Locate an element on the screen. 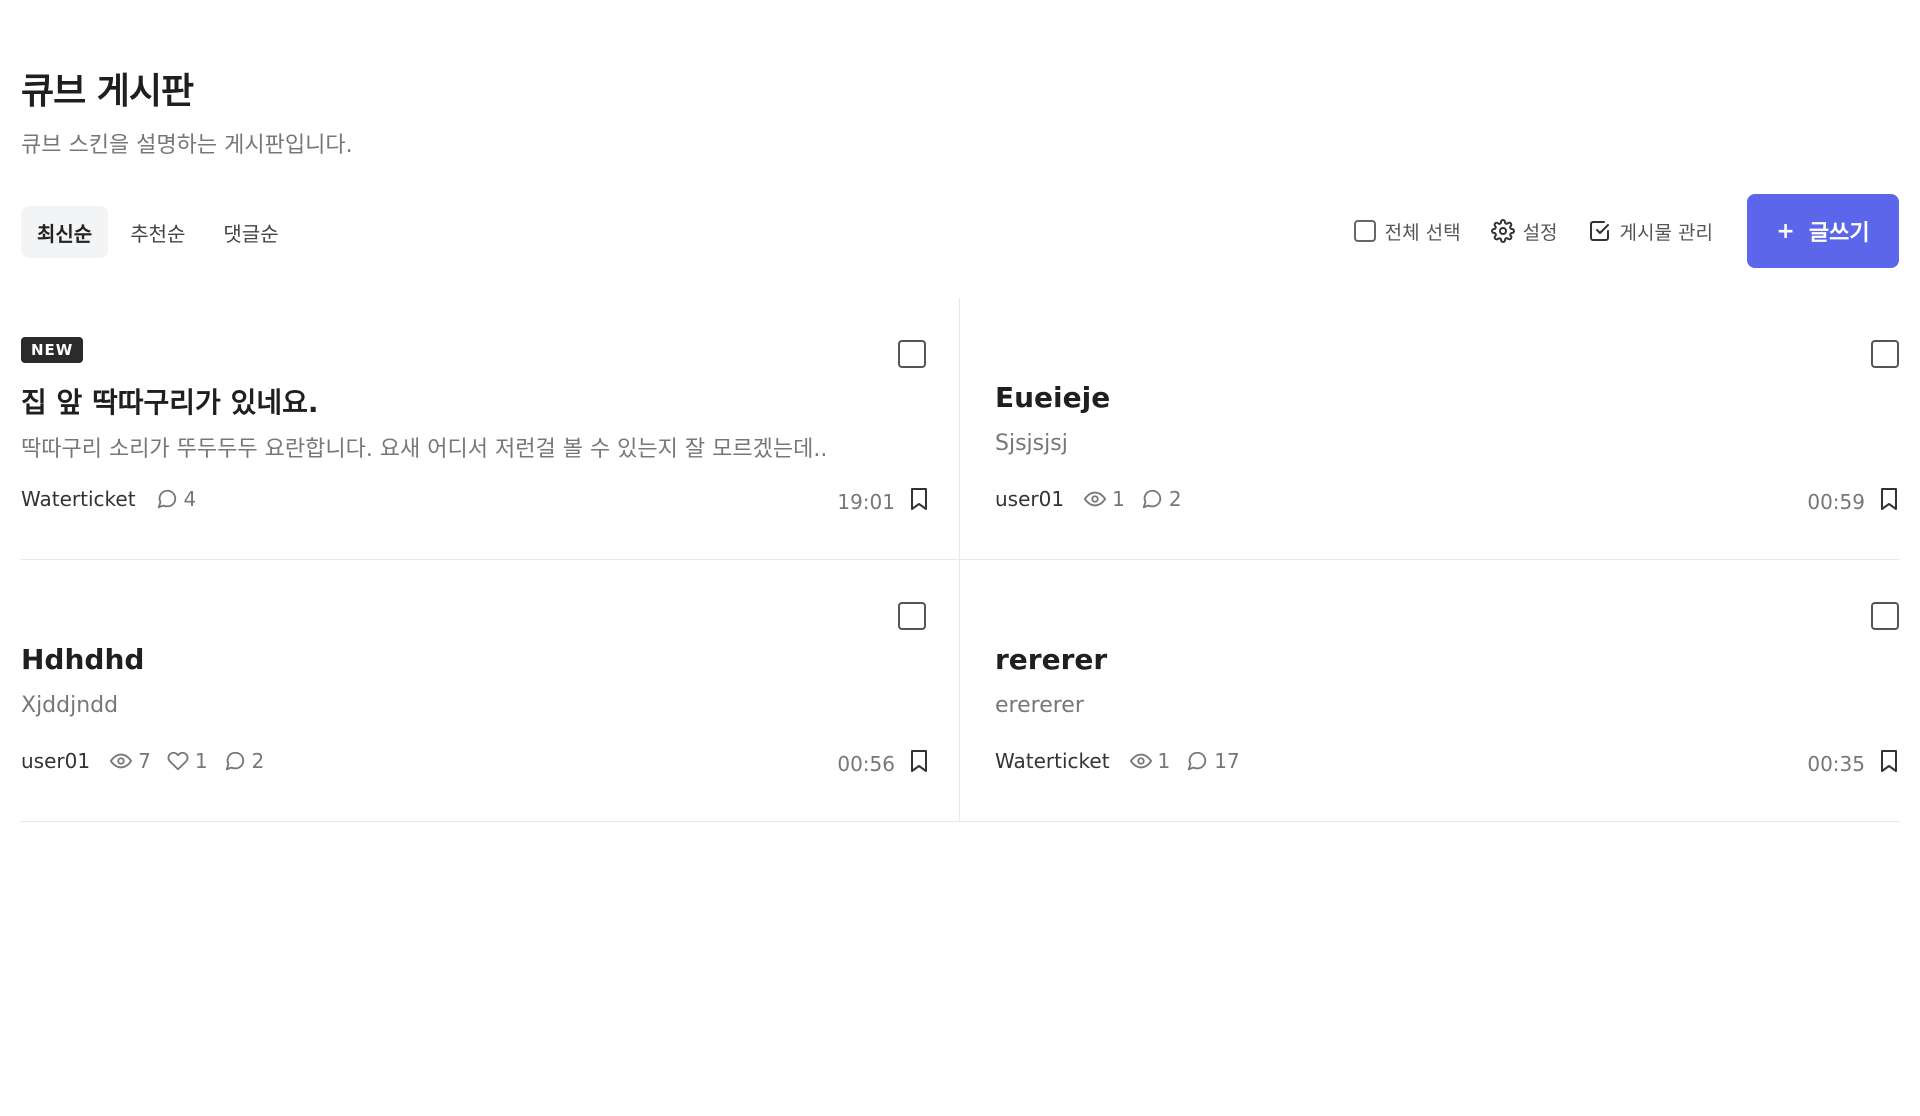  post-time-area: 00:59 is located at coordinates (1853, 501).